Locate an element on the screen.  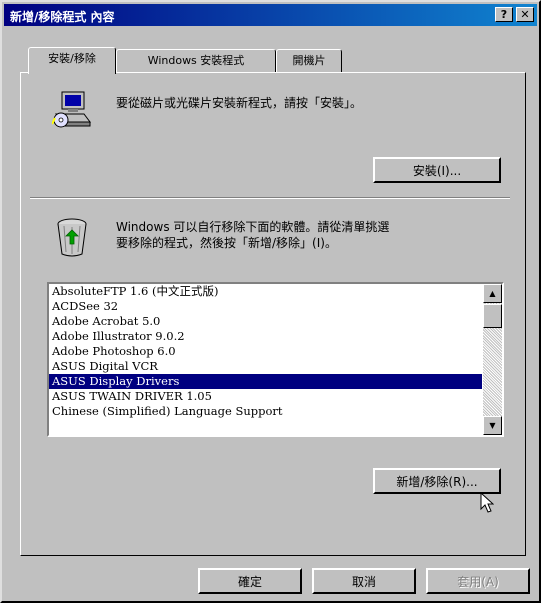
program-list-item: Adobe Photoshop 6.0 is located at coordinates (265, 351).